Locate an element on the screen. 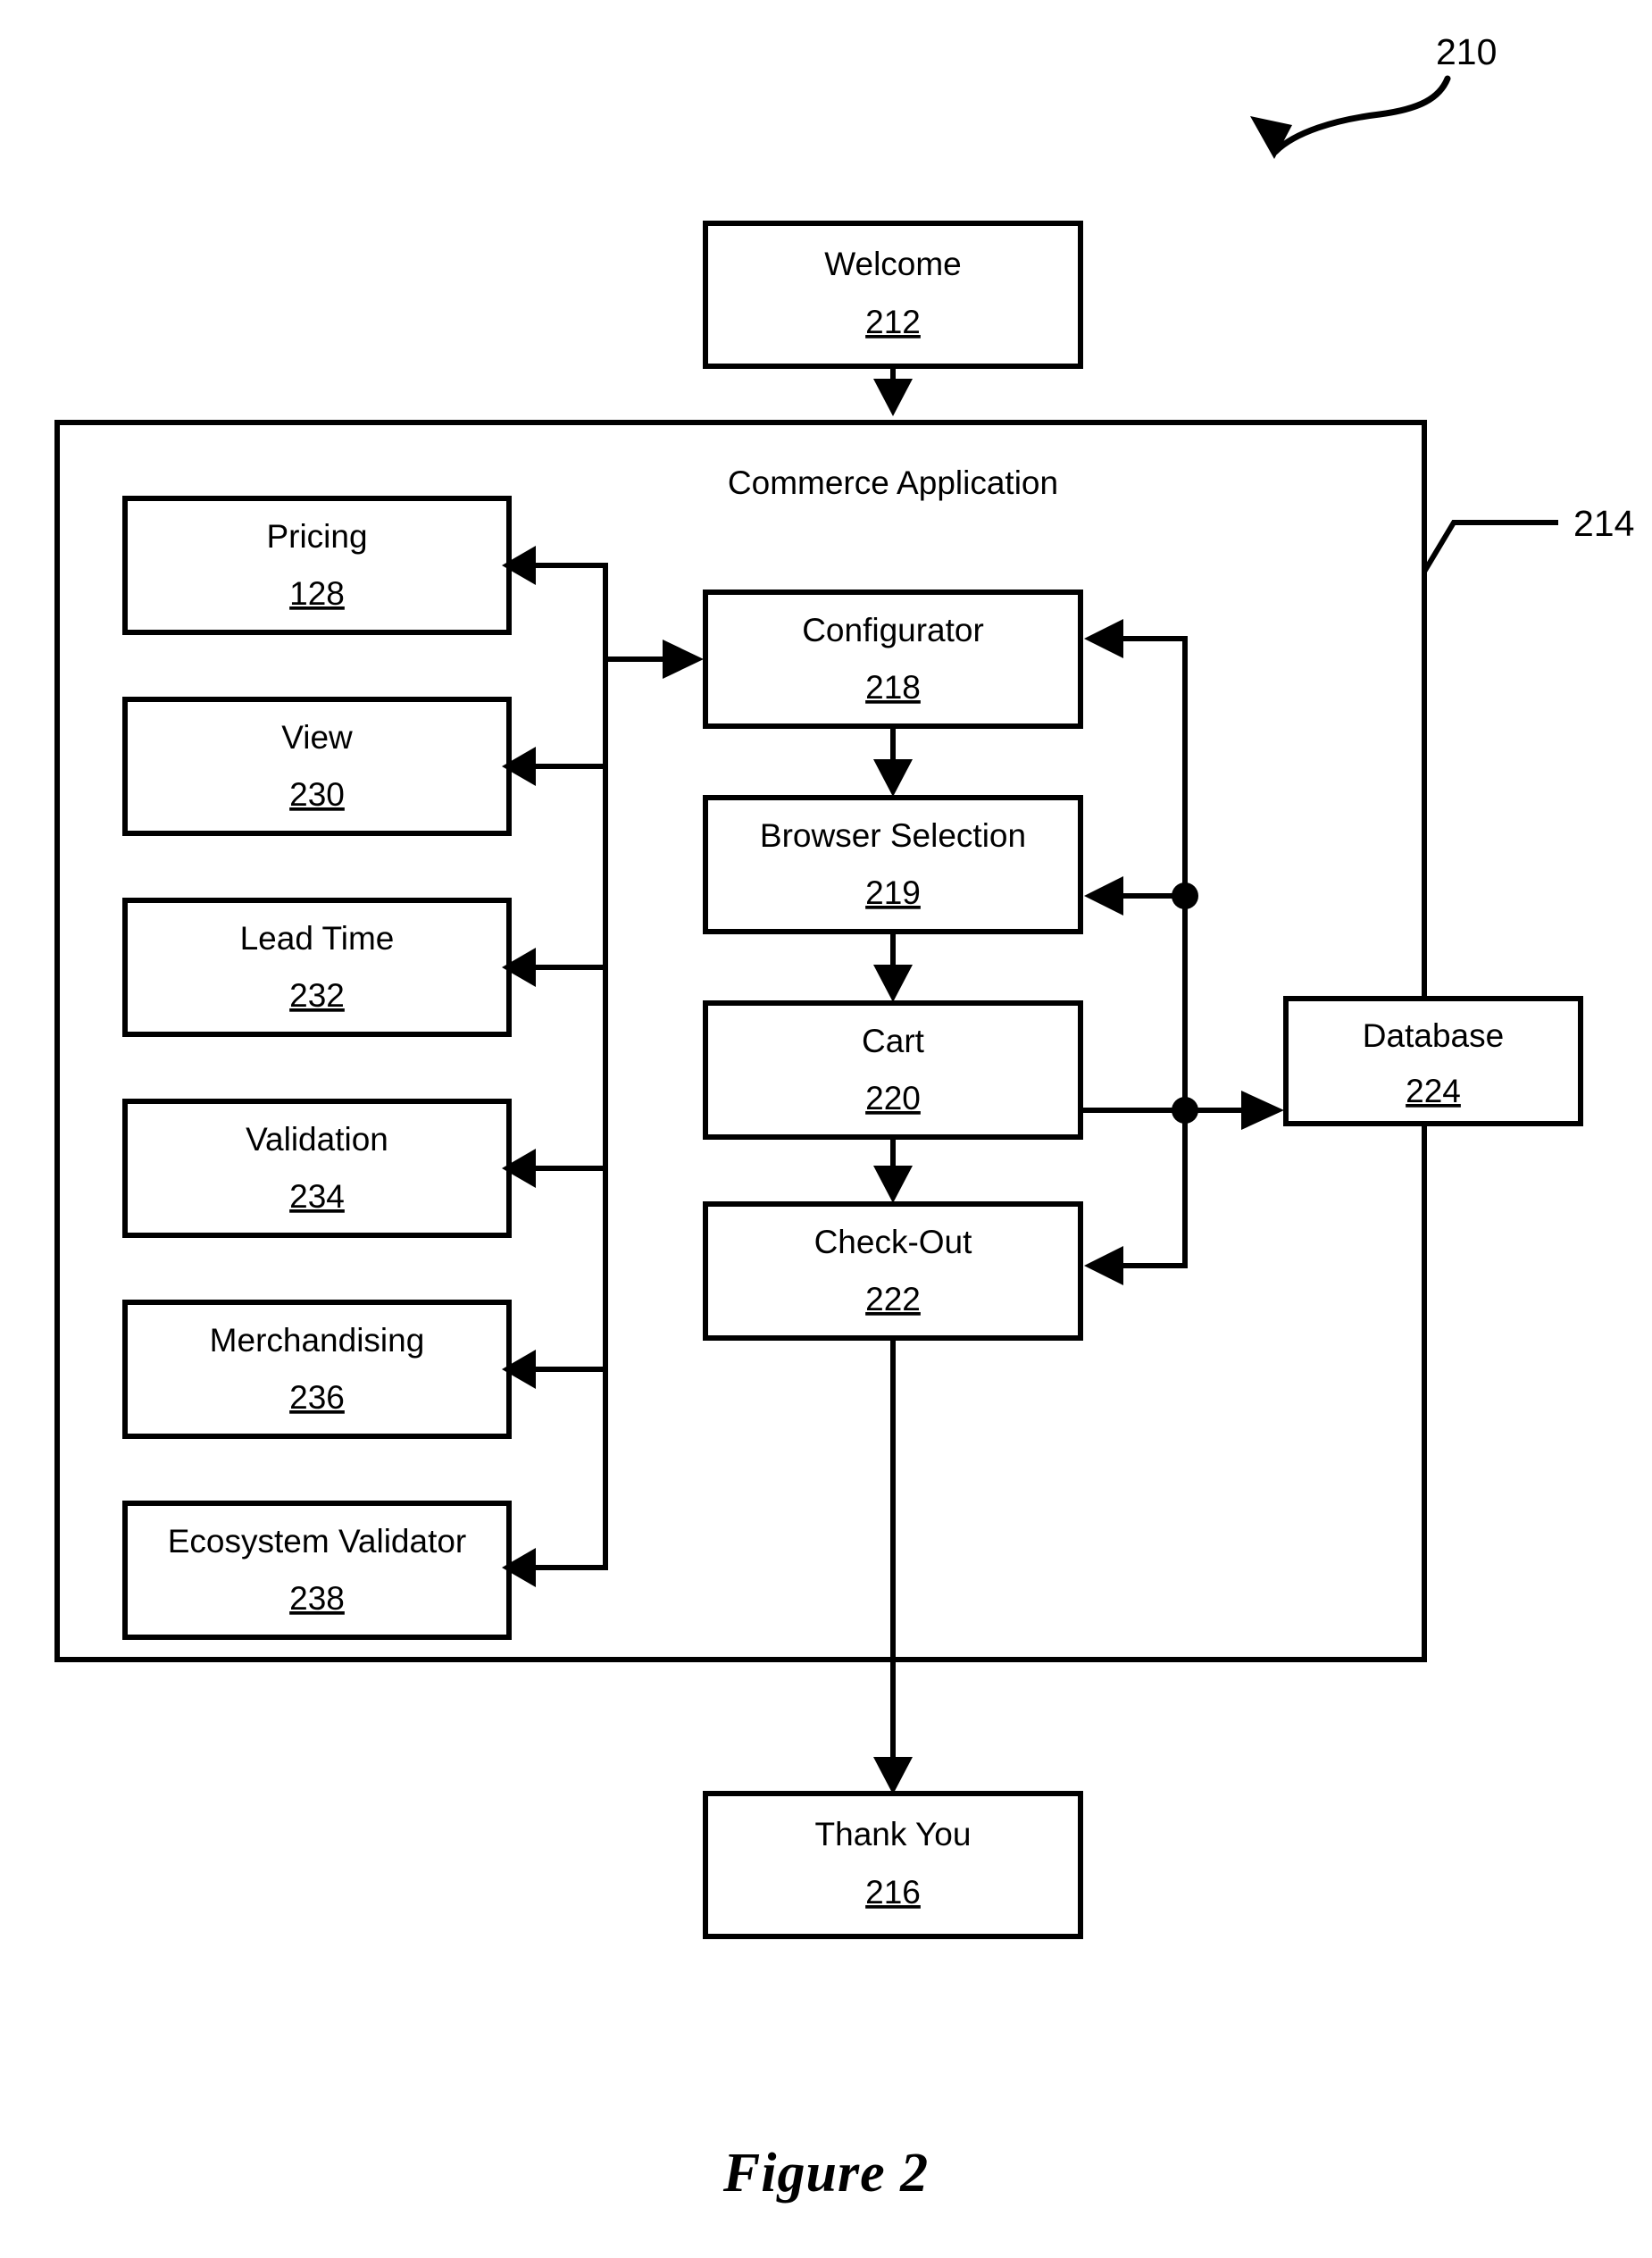 Image resolution: width=1652 pixels, height=2258 pixels. edge-configurator-browser-arrowhead is located at coordinates (893, 778).